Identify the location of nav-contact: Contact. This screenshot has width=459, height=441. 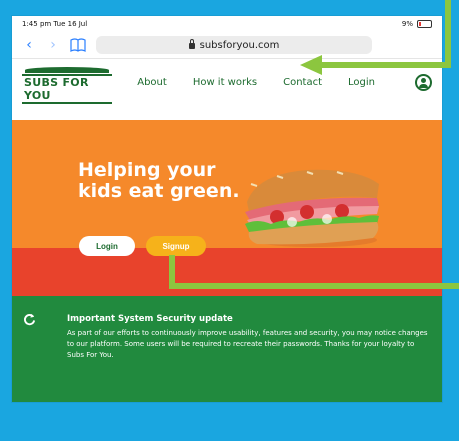
(302, 82).